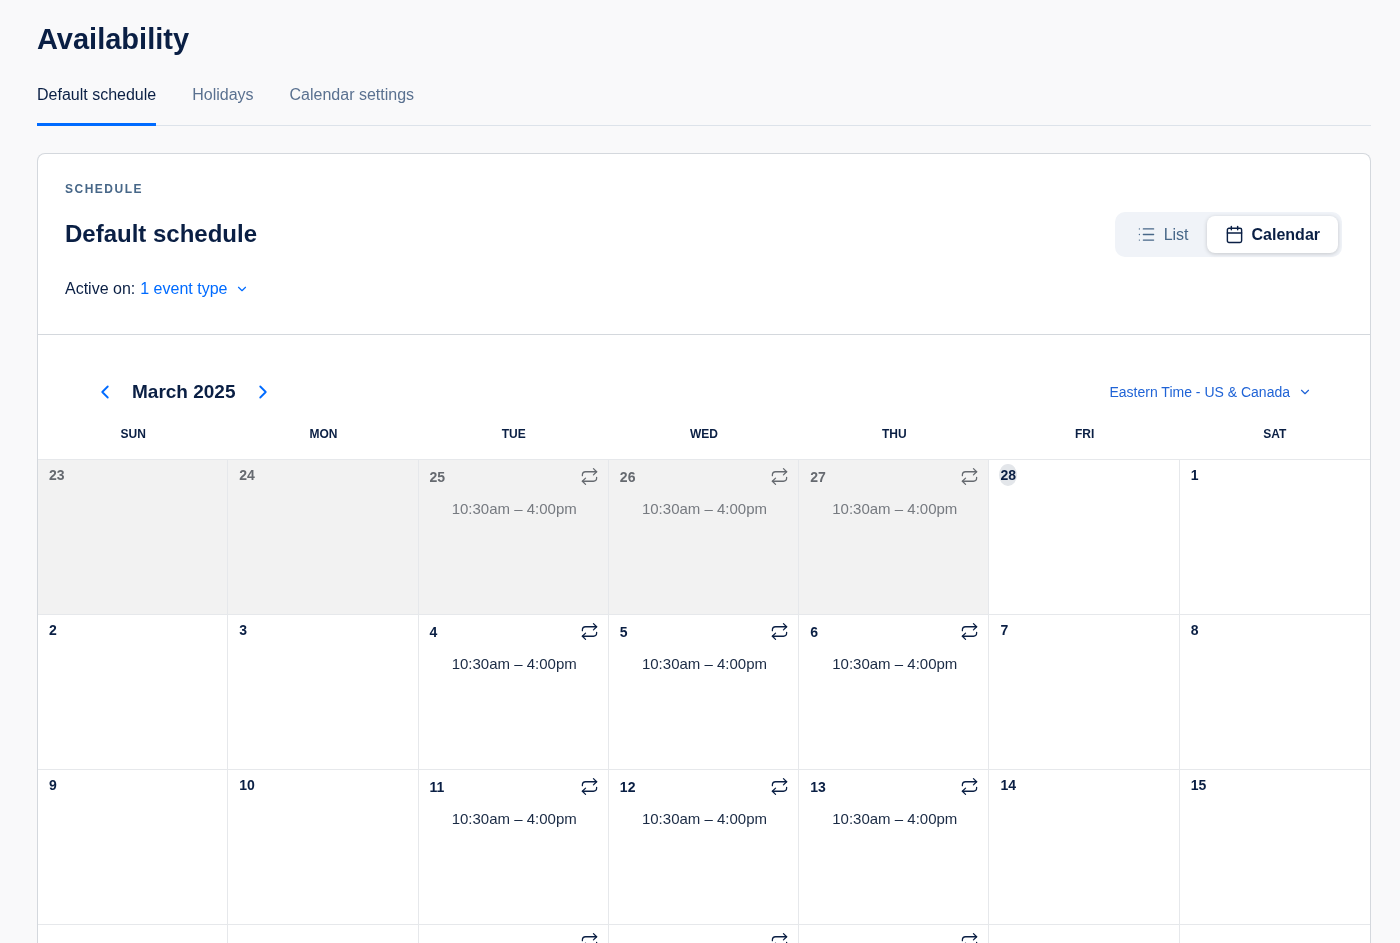  I want to click on day-cell: 24, so click(323, 536).